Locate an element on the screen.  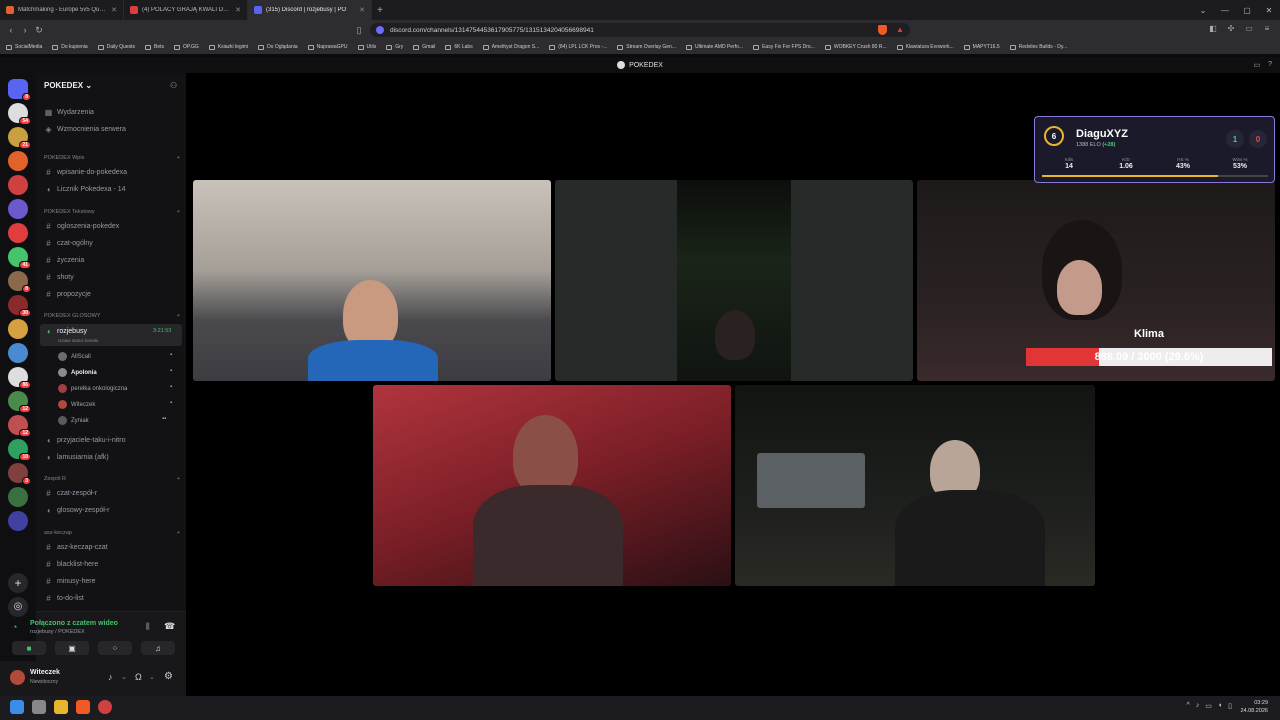
headphones-icon: Ω is located at coordinates (138, 677).